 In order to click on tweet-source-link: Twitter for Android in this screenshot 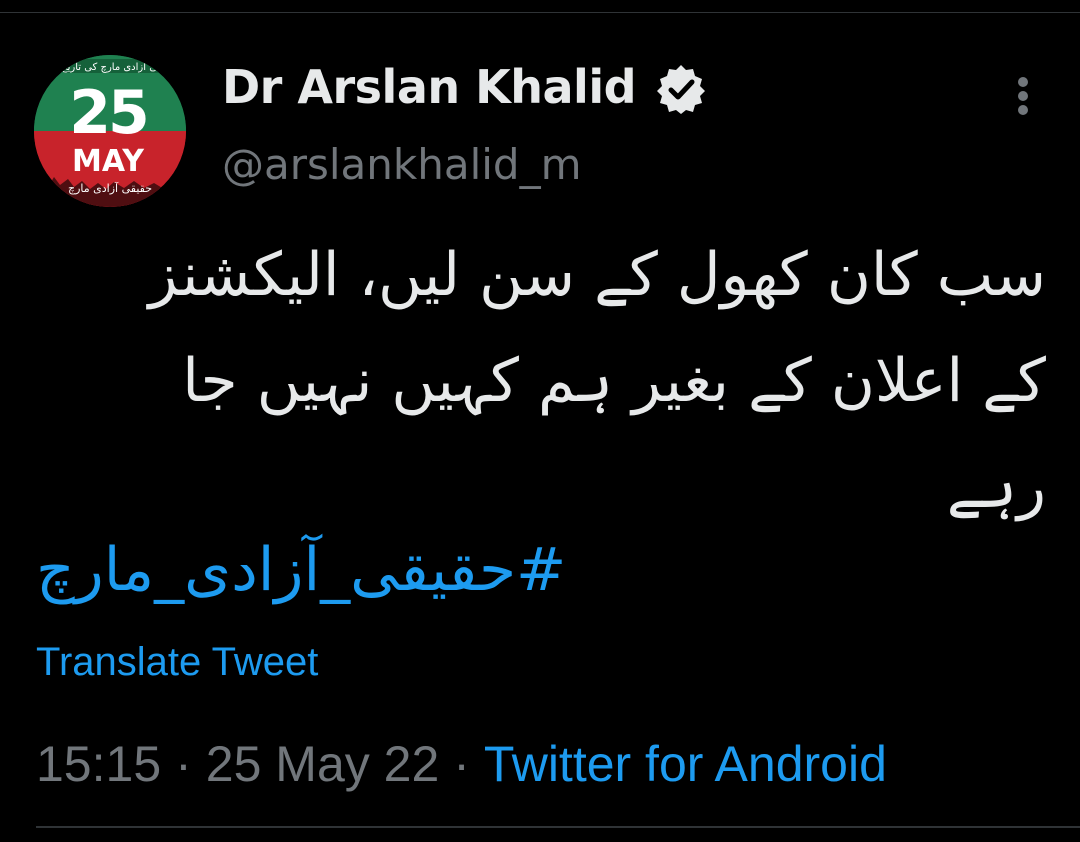, I will do `click(685, 764)`.